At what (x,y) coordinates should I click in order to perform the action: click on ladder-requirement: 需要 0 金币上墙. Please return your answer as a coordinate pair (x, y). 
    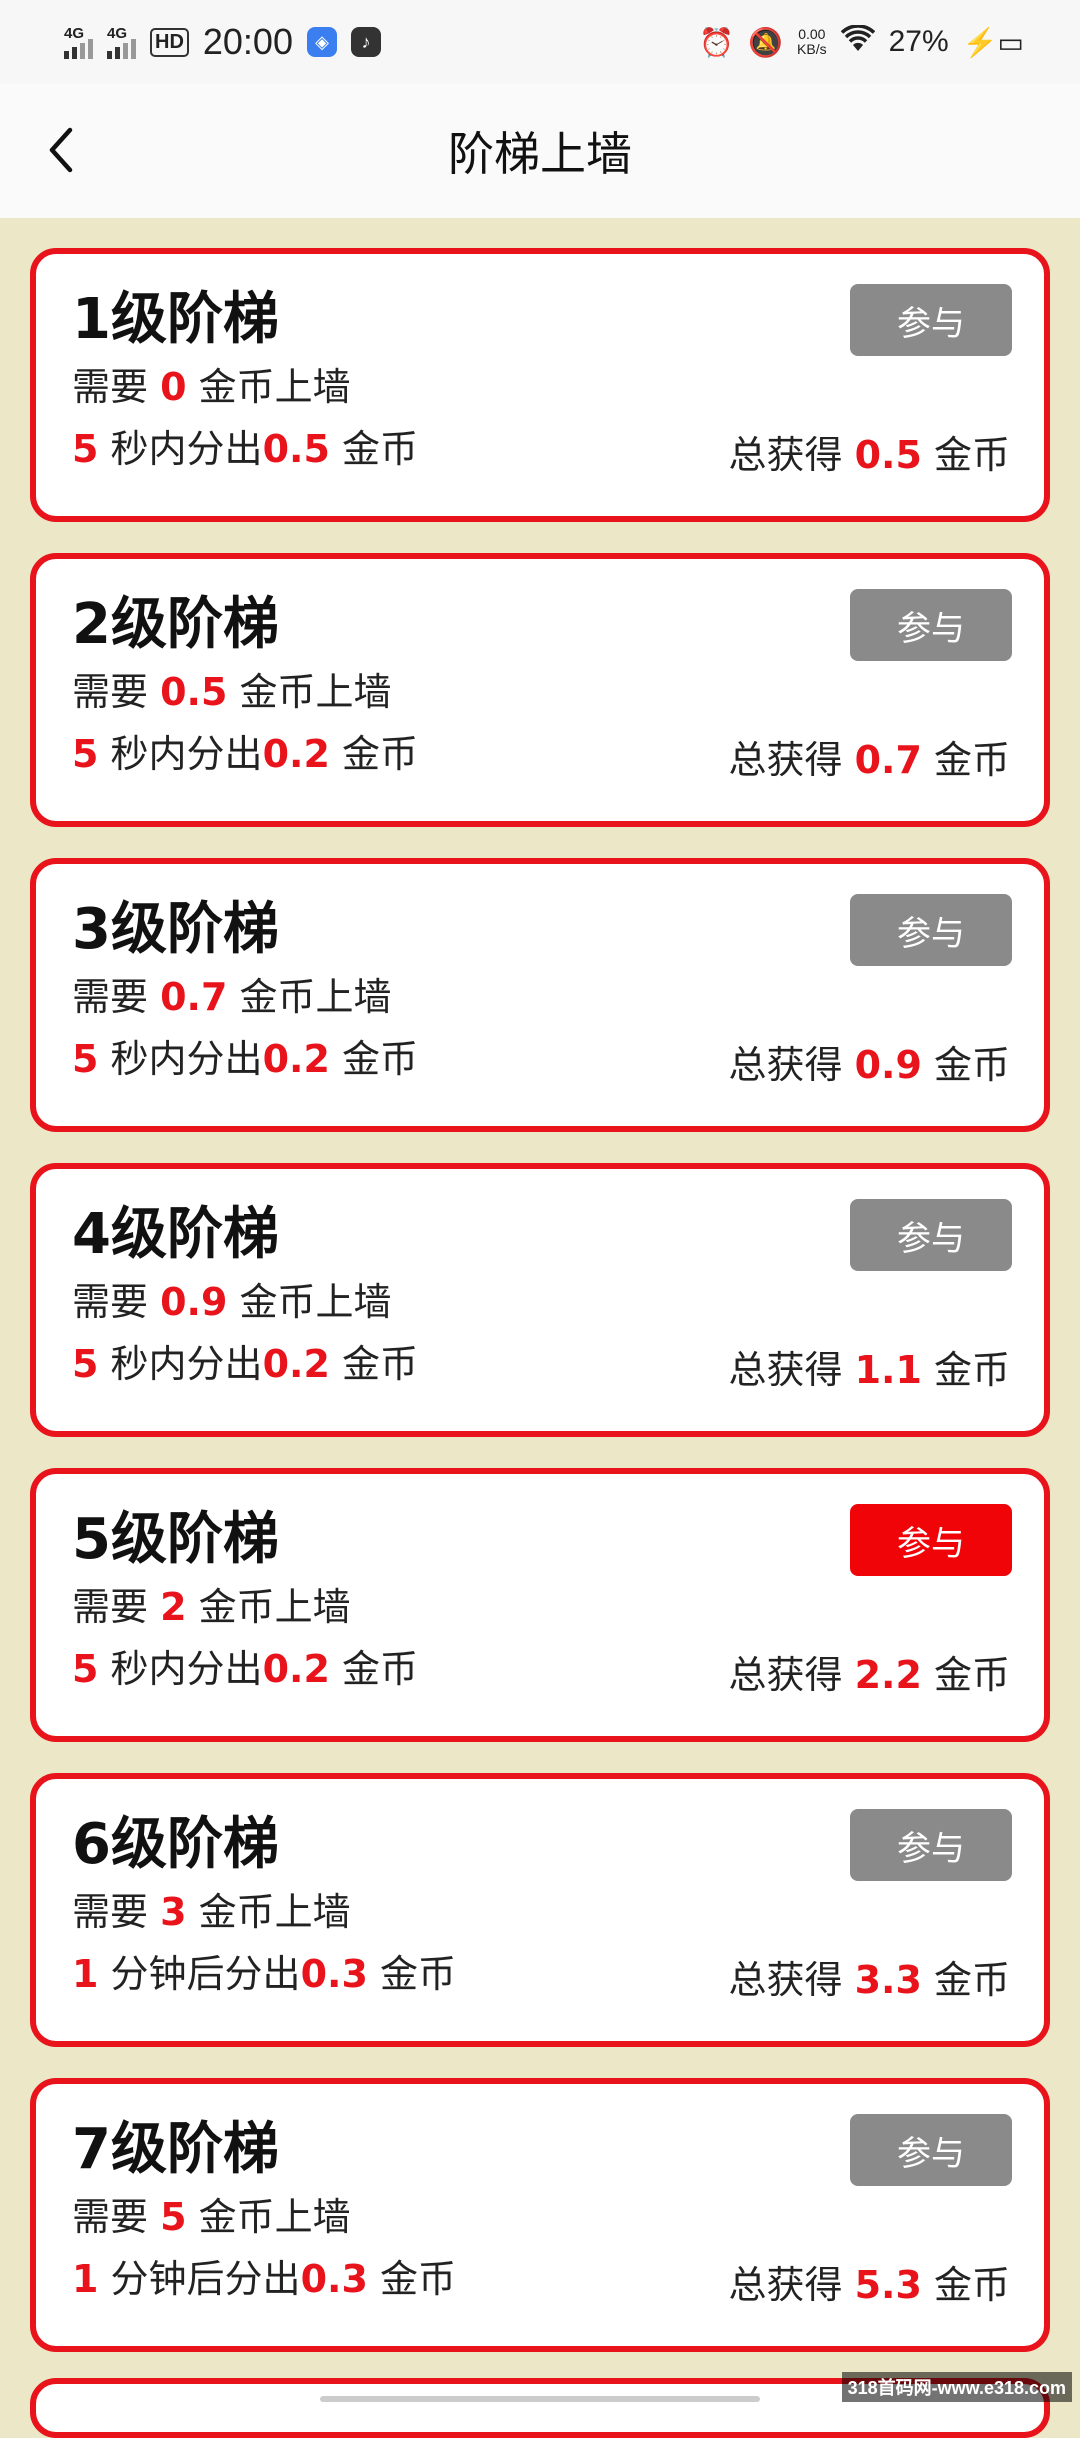
    Looking at the image, I should click on (558, 387).